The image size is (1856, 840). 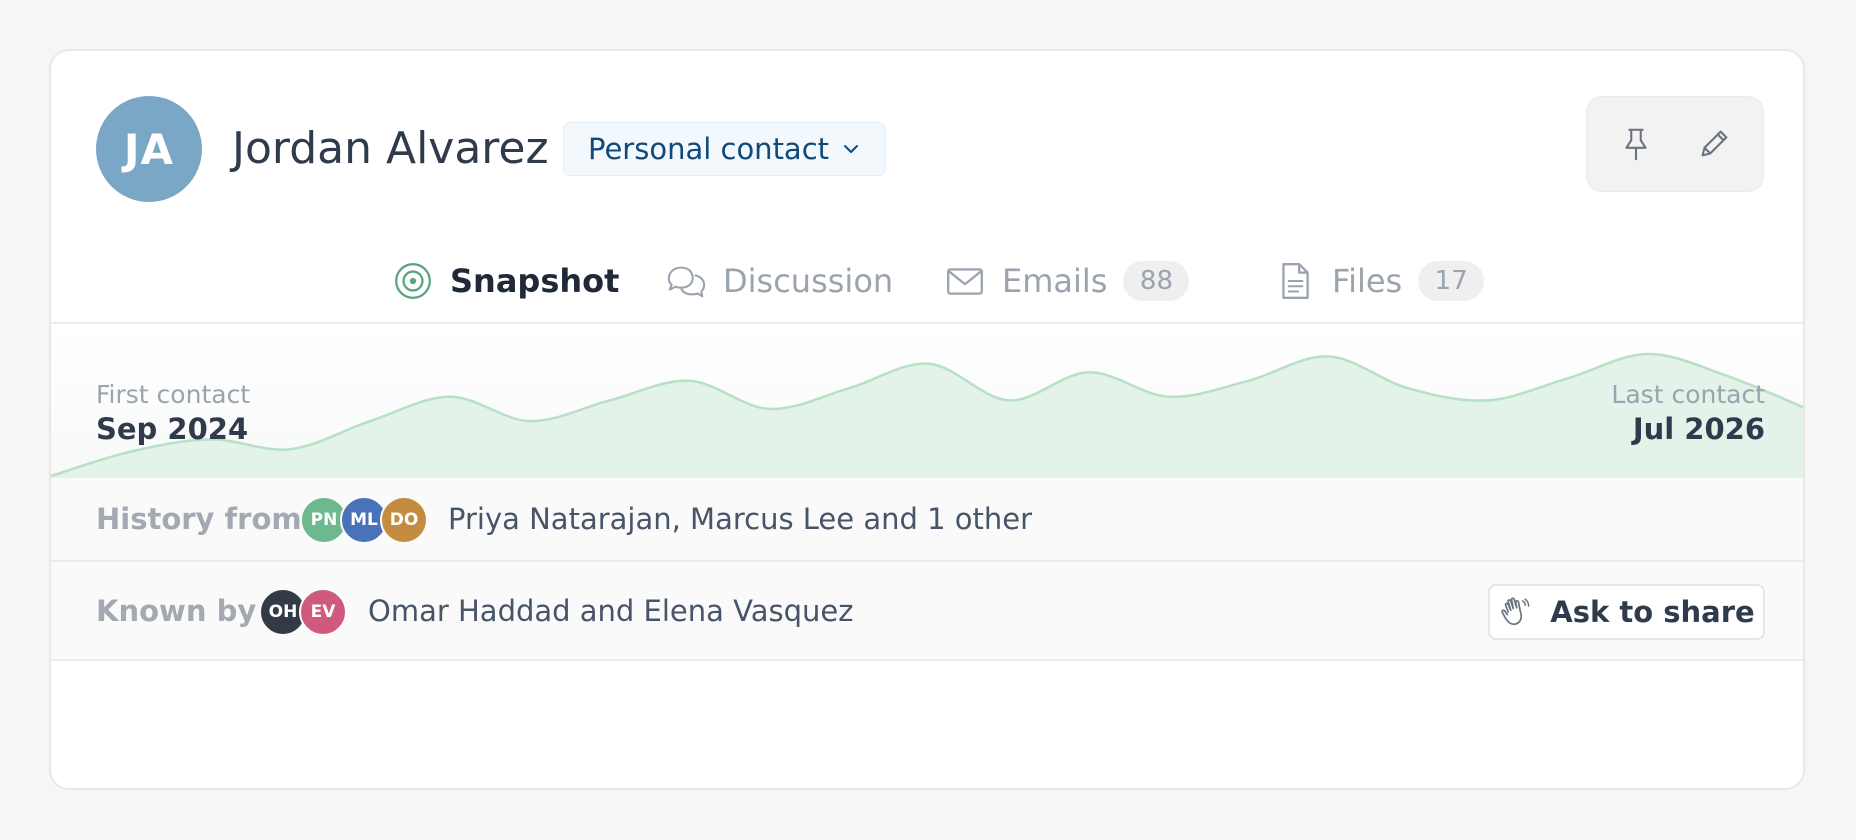 I want to click on ask-to-share-button: Ask to share, so click(x=1626, y=612).